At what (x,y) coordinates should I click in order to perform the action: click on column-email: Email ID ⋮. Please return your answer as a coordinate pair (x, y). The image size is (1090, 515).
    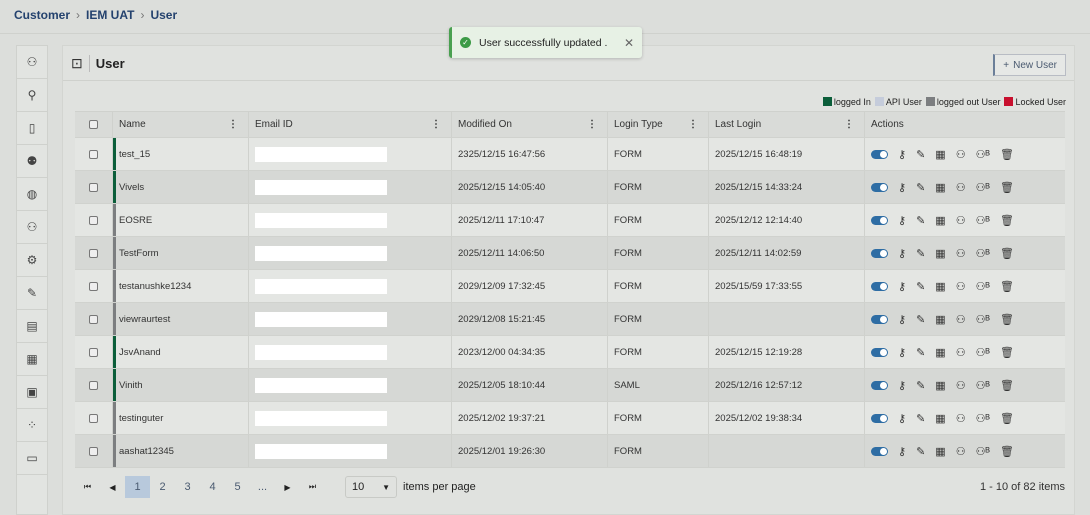
    Looking at the image, I should click on (350, 124).